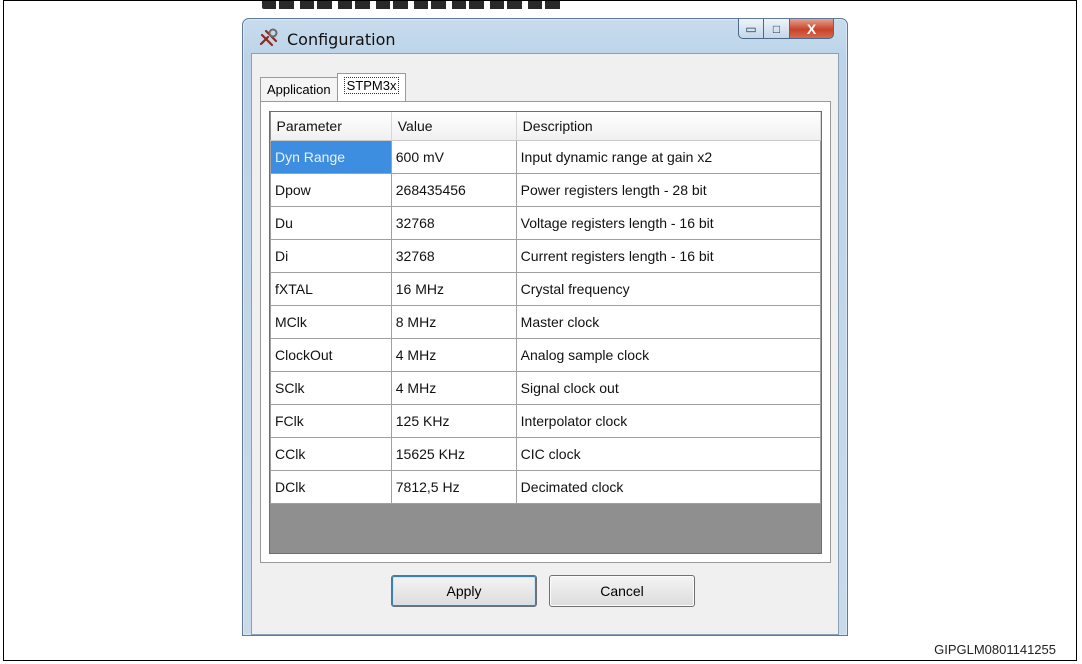 This screenshot has height=664, width=1082. Describe the element at coordinates (331, 223) in the screenshot. I see `cell-parameter: Du` at that location.